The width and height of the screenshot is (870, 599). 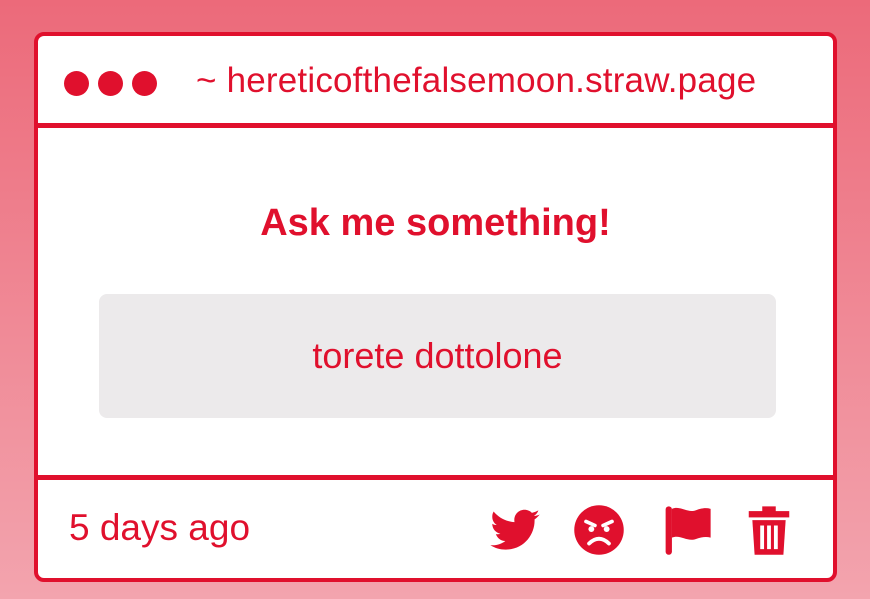 I want to click on page-title: Ask me something!, so click(x=435, y=223).